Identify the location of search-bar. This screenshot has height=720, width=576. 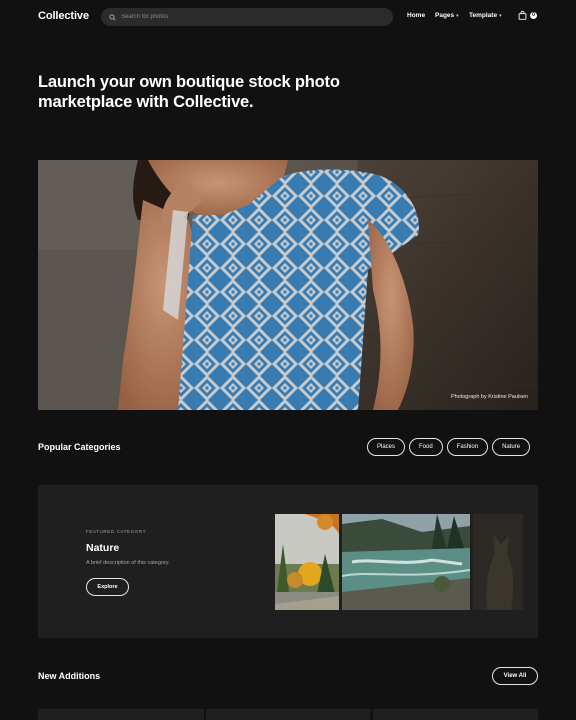
(247, 17).